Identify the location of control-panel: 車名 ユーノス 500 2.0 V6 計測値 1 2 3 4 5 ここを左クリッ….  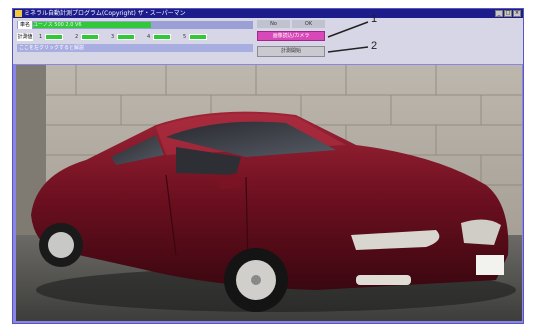
(268, 41).